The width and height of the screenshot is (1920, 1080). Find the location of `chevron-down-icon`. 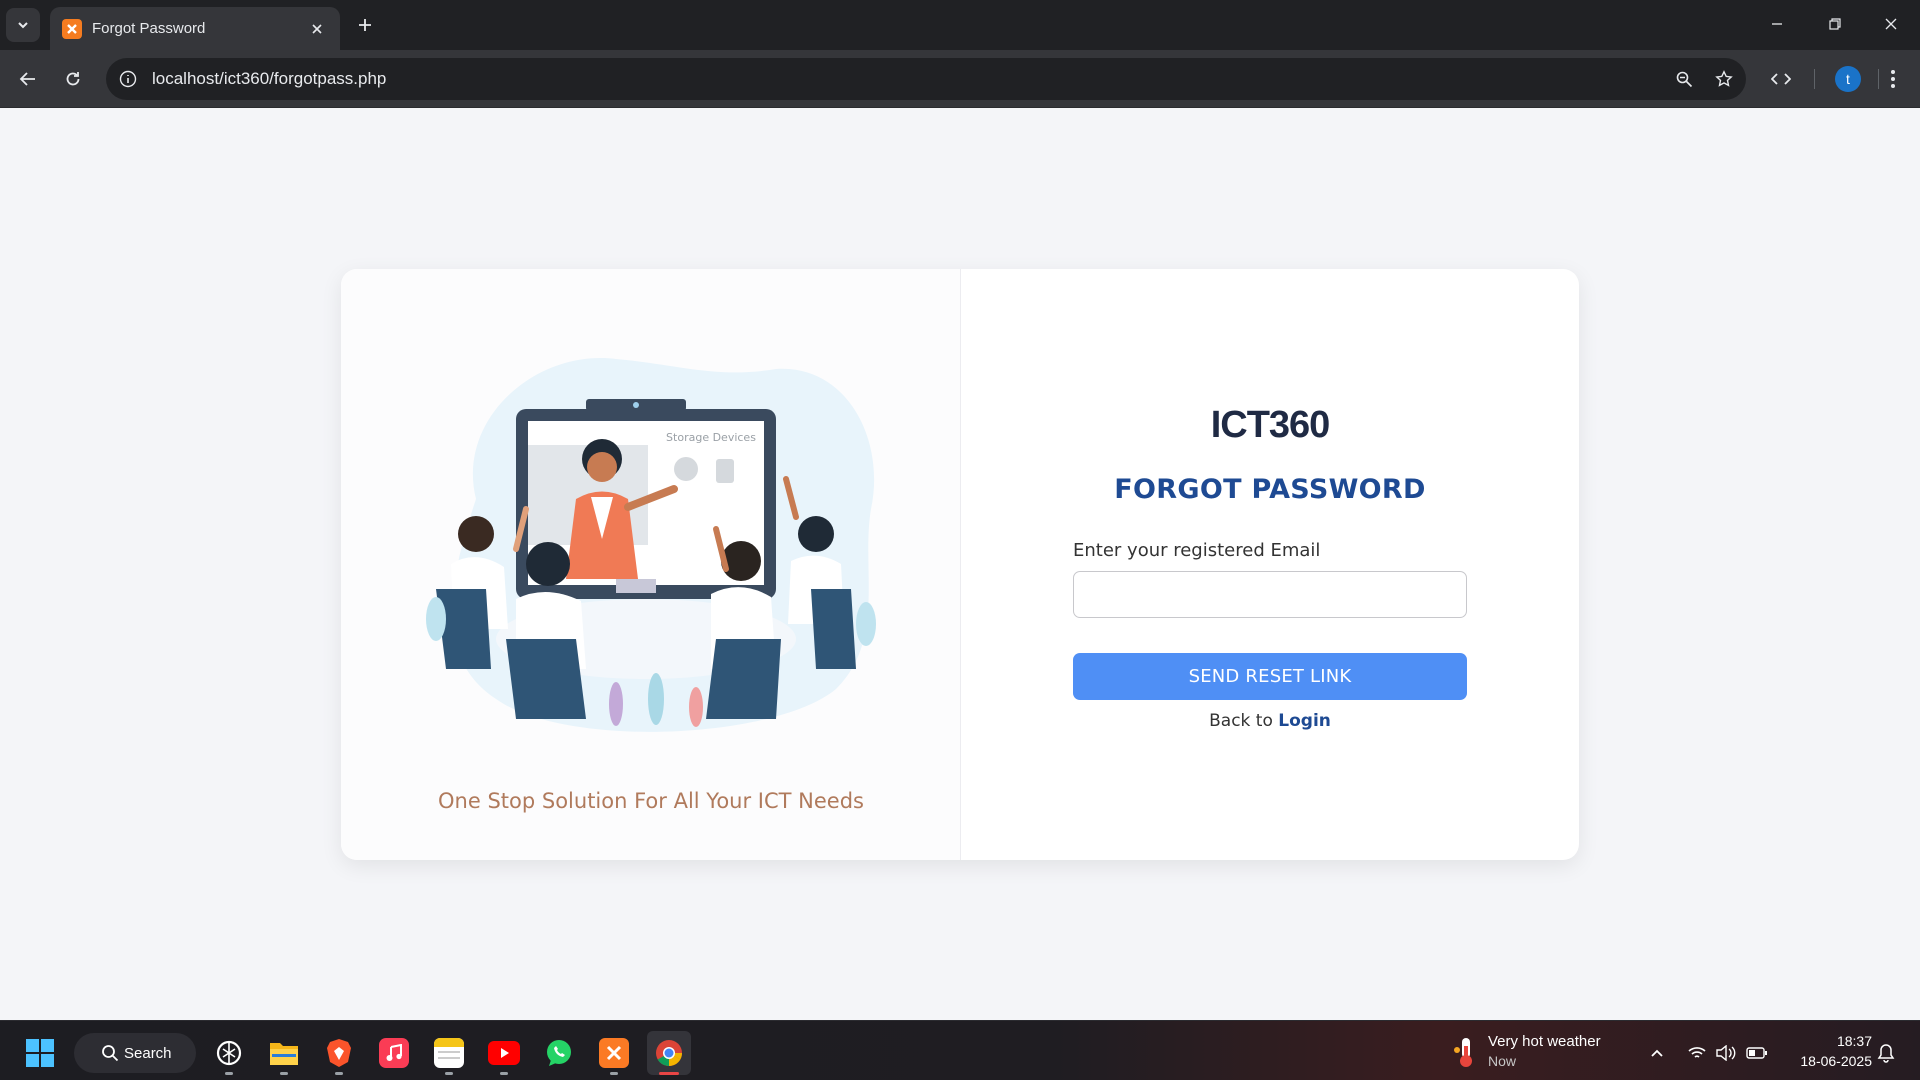

chevron-down-icon is located at coordinates (23, 25).